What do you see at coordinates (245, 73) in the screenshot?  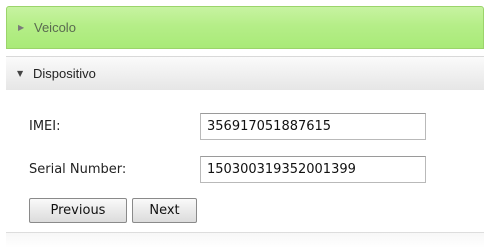 I see `accordion-header-dispositivo: ▼ Dispositivo` at bounding box center [245, 73].